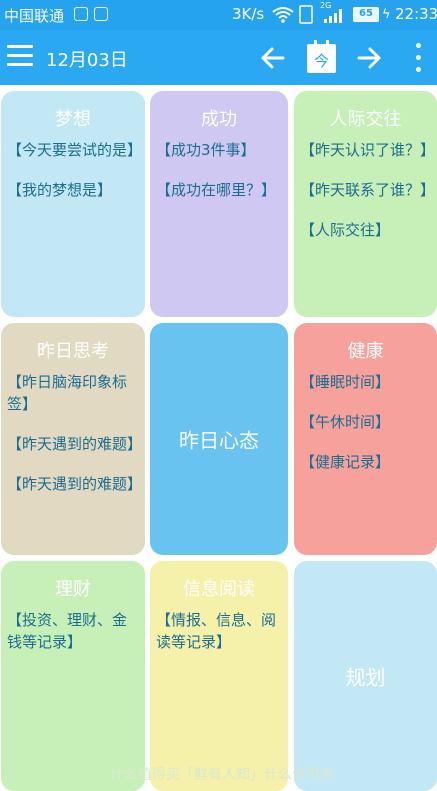  Describe the element at coordinates (321, 56) in the screenshot. I see `today-calendar-button: 今` at that location.